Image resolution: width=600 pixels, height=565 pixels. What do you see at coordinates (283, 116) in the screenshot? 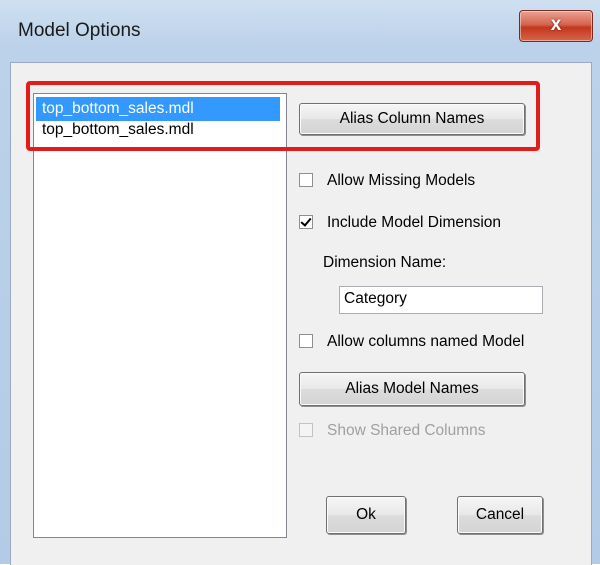
I see `highlight-annotation` at bounding box center [283, 116].